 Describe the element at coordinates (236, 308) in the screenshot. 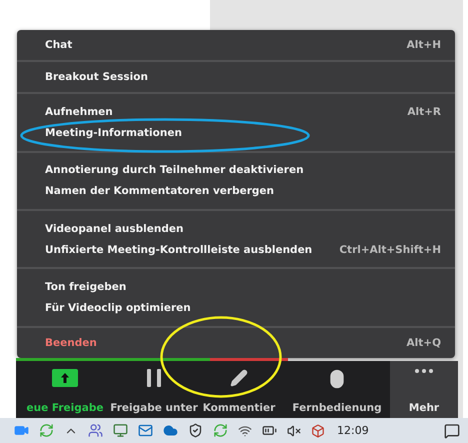

I see `menu-item: Für Videoclip optimieren` at that location.